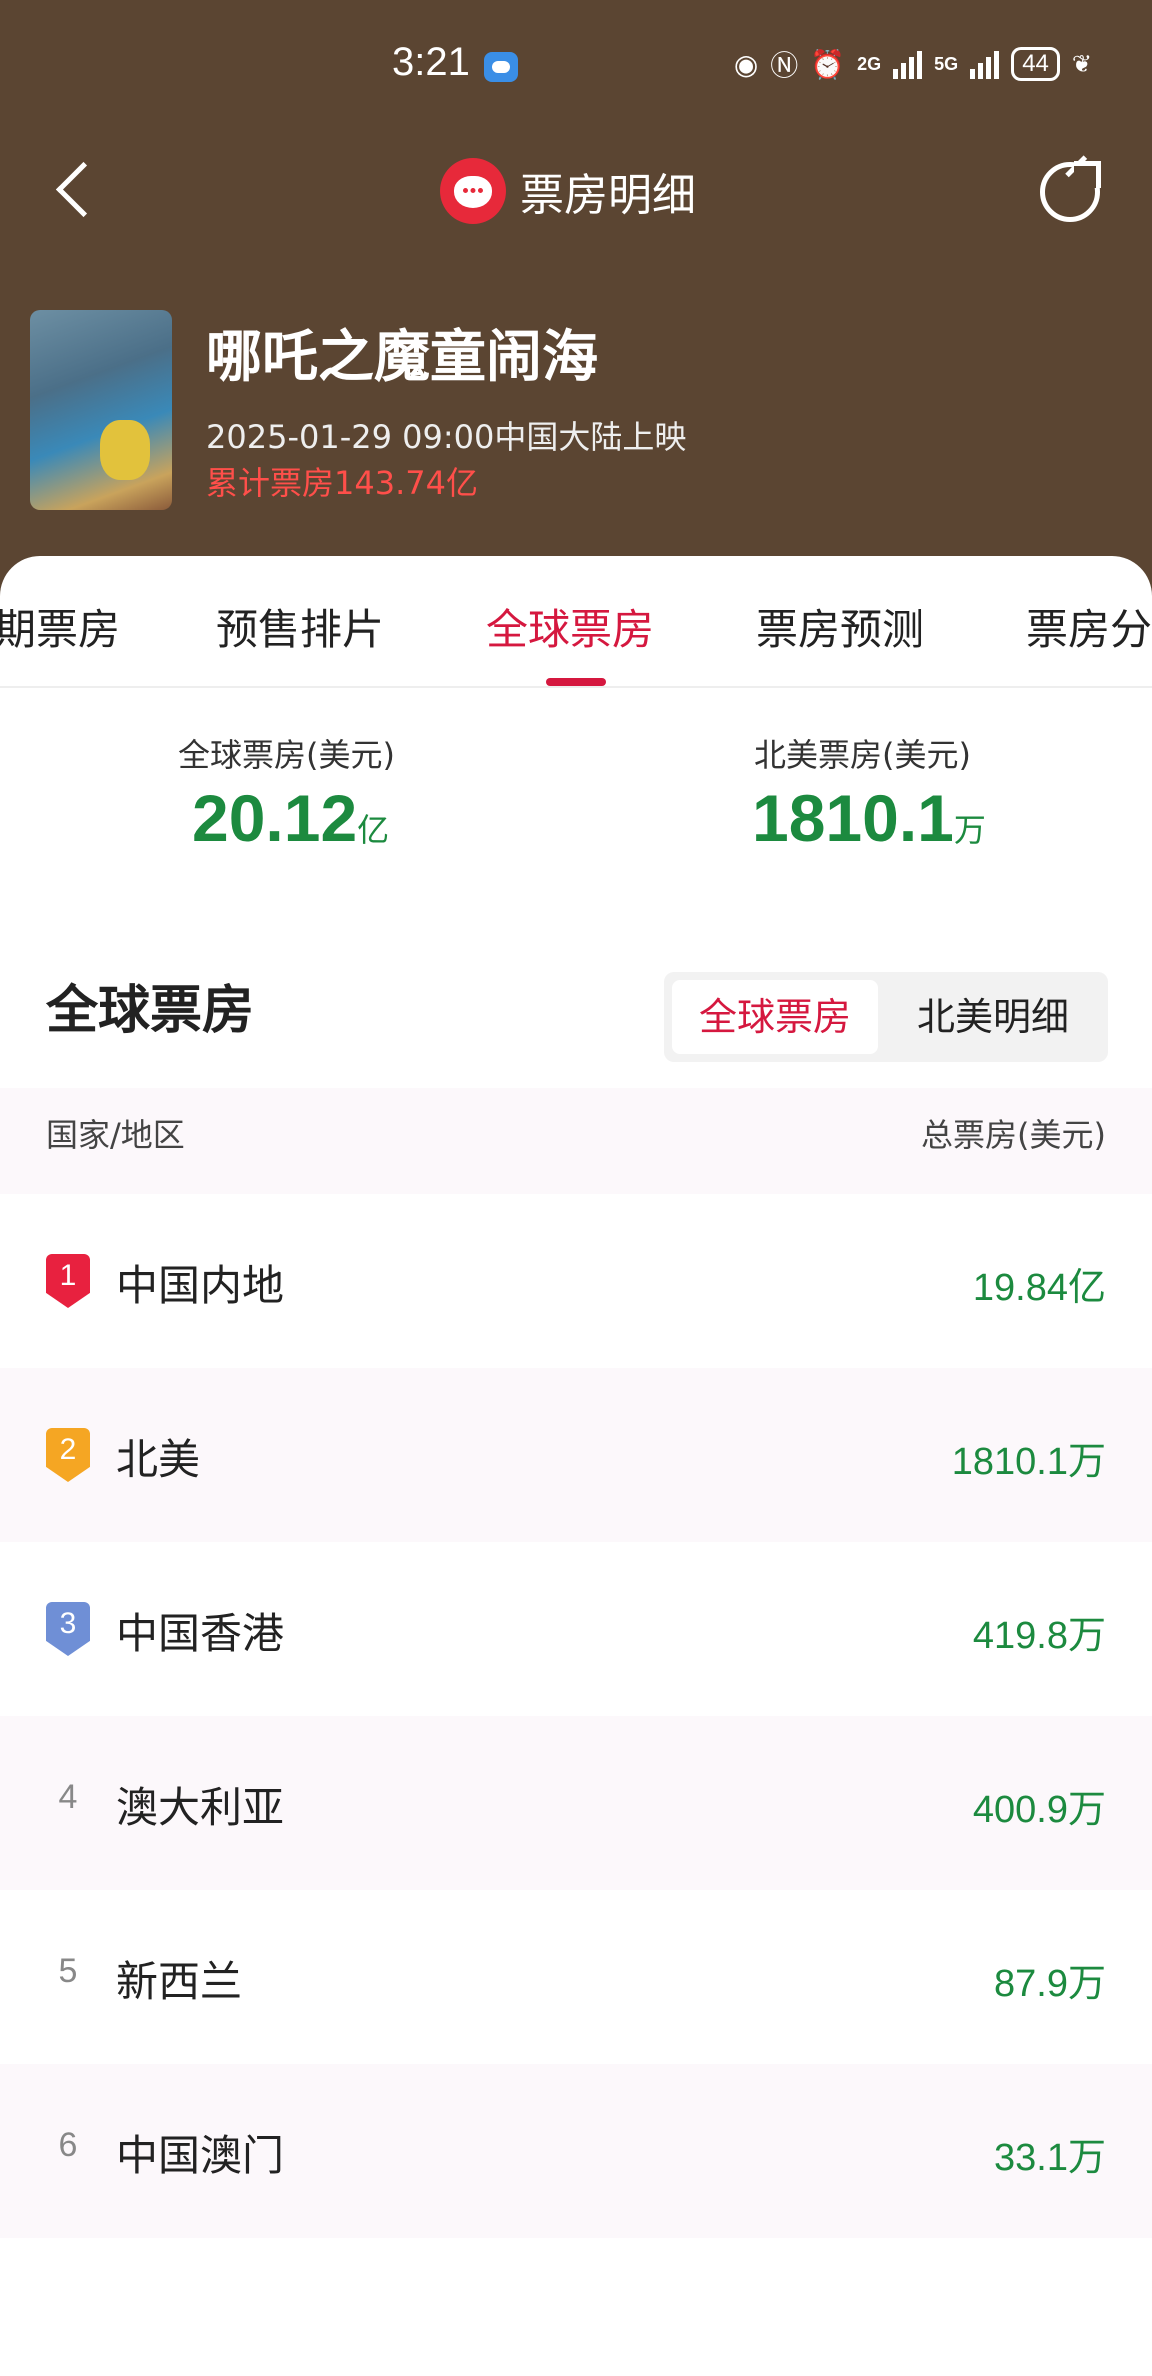  What do you see at coordinates (576, 1977) in the screenshot?
I see `table-row: 5 新西兰 87.9万` at bounding box center [576, 1977].